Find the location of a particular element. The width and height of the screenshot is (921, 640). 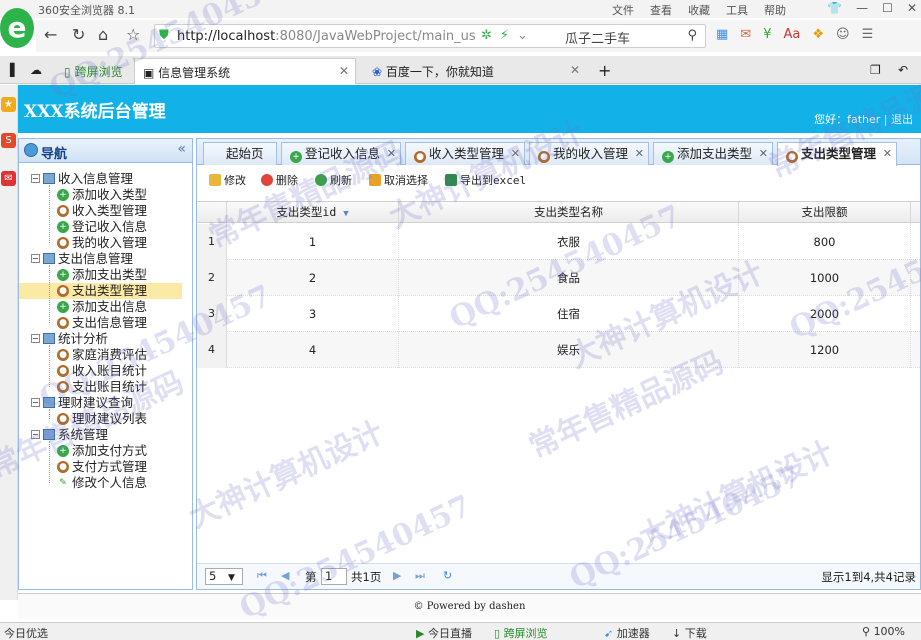

content-tab-1: + 登记收入信息 ✕ is located at coordinates (341, 153).